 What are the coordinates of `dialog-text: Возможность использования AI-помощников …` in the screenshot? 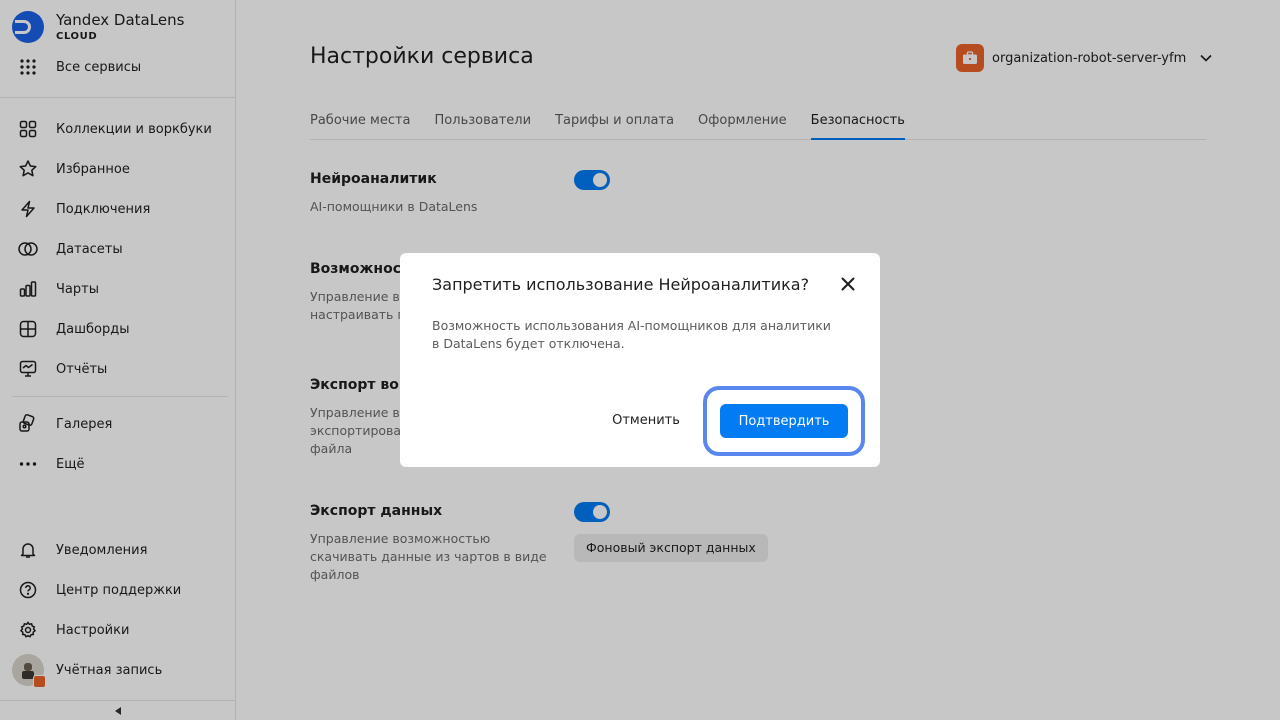 It's located at (631, 334).